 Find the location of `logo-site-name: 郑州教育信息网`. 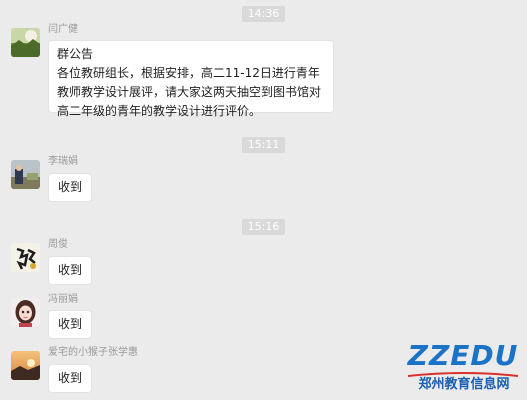

logo-site-name: 郑州教育信息网 is located at coordinates (464, 384).